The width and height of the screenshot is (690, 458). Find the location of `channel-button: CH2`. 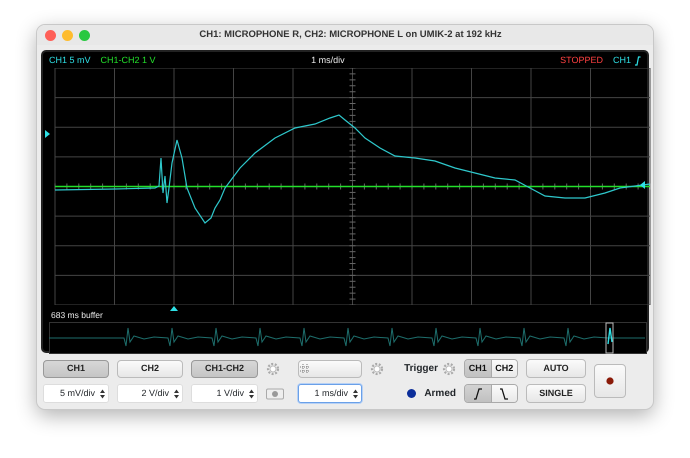

channel-button: CH2 is located at coordinates (150, 369).